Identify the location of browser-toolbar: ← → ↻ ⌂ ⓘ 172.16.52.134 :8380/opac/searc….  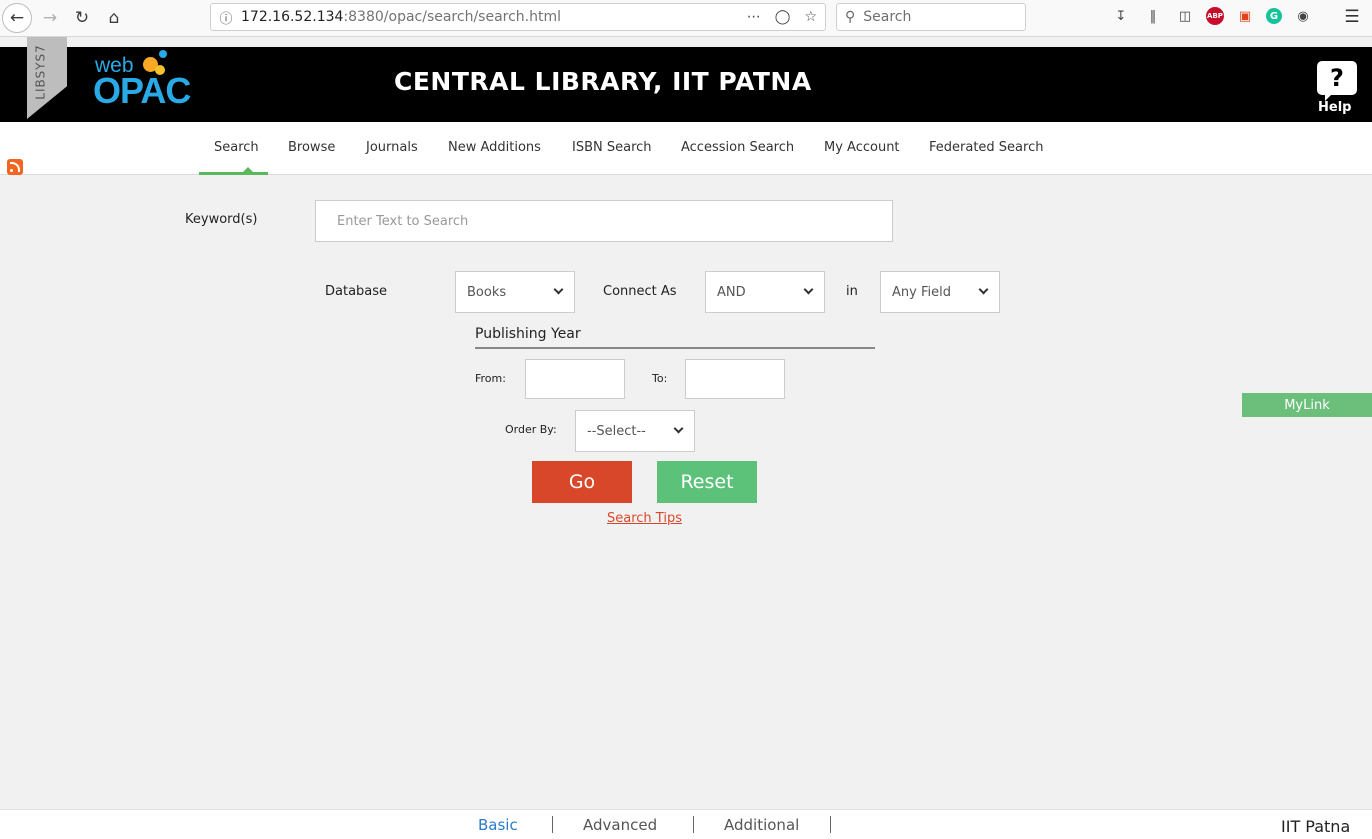
(686, 18).